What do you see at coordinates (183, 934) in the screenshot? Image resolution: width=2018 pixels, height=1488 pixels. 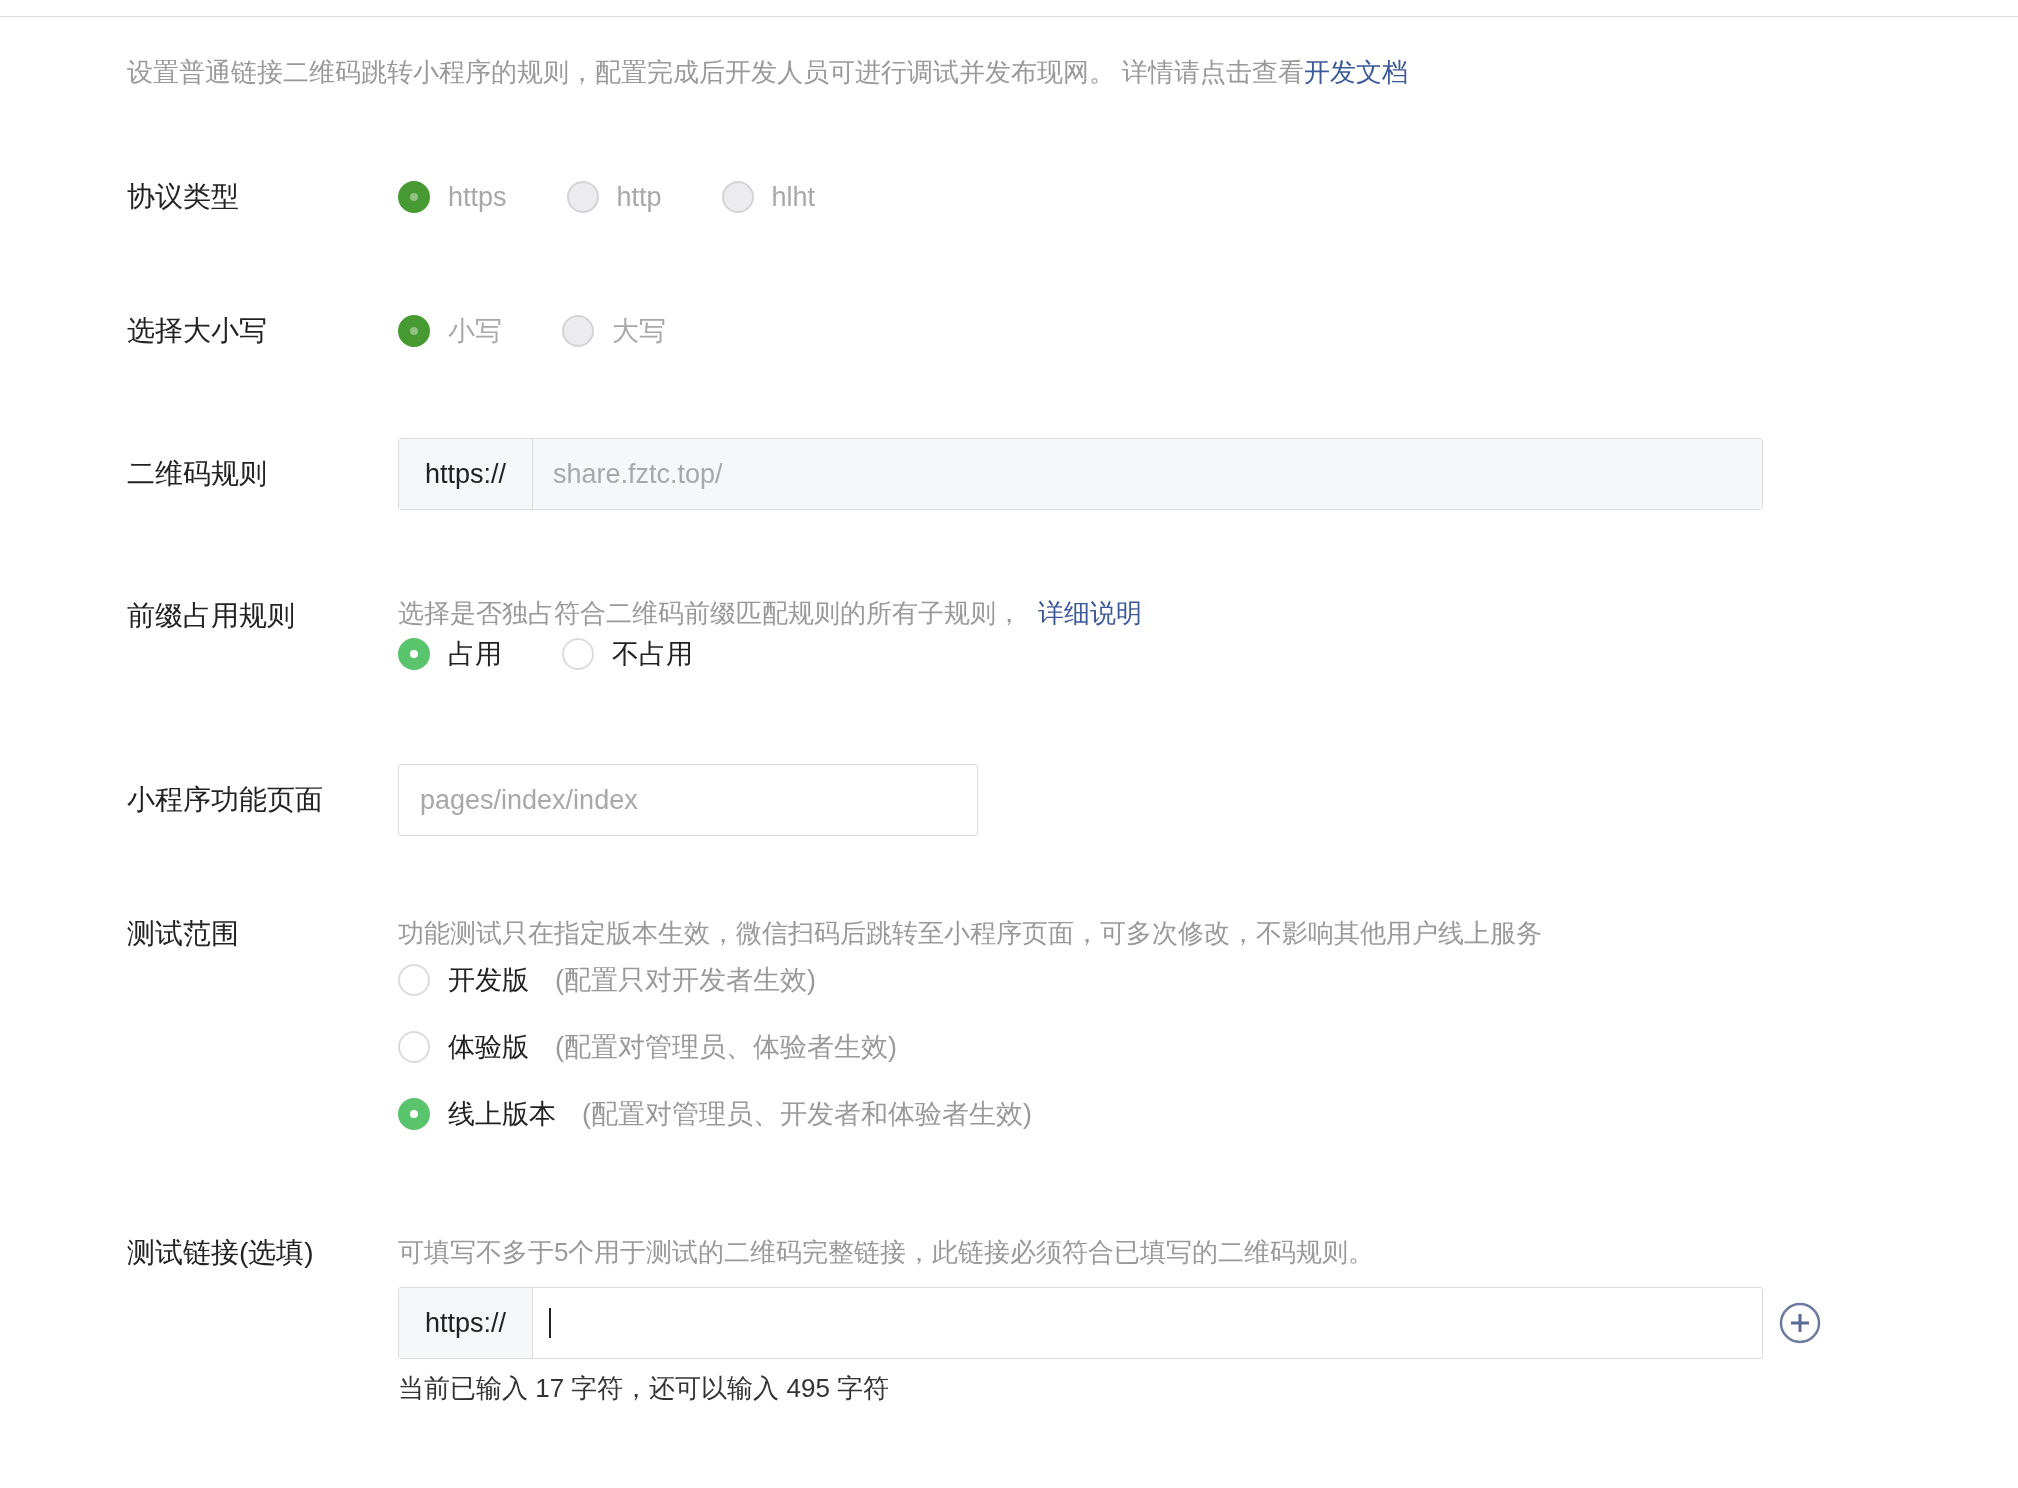 I see `field-label: 测试范围` at bounding box center [183, 934].